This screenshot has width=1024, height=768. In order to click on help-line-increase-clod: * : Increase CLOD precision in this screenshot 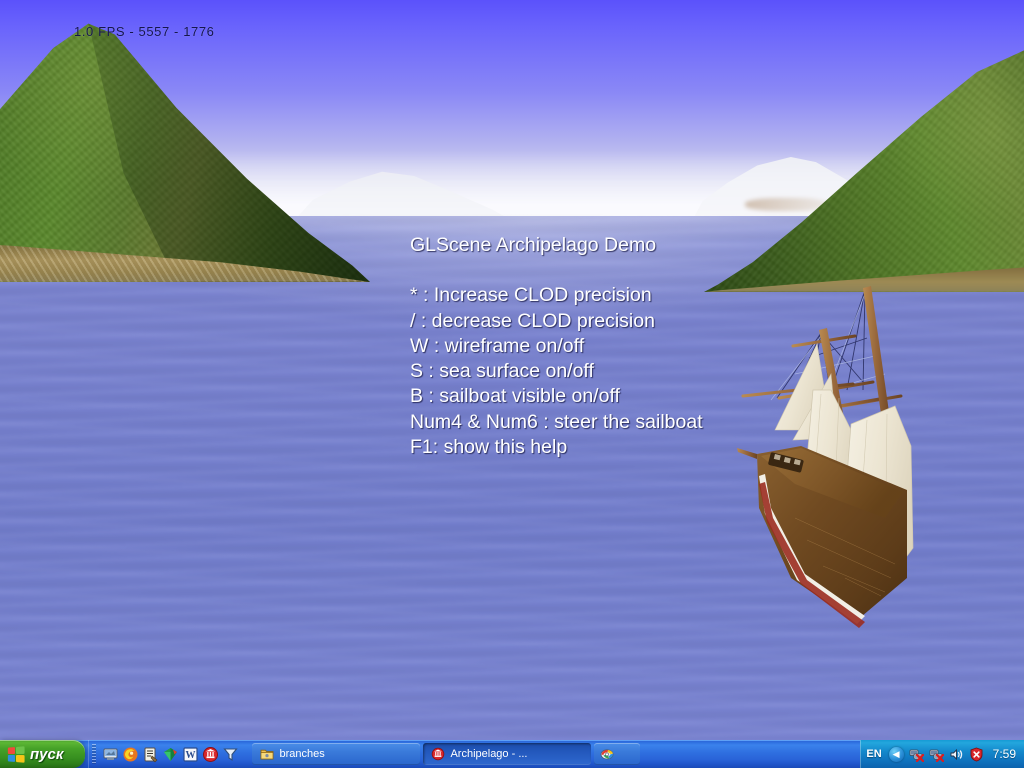, I will do `click(531, 295)`.